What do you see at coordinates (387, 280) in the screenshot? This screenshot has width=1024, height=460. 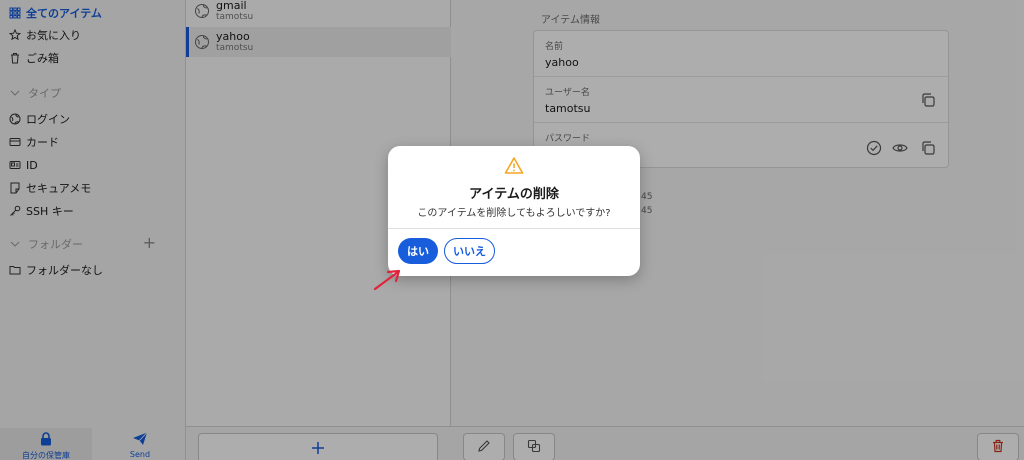 I see `annotation-arrow-icon` at bounding box center [387, 280].